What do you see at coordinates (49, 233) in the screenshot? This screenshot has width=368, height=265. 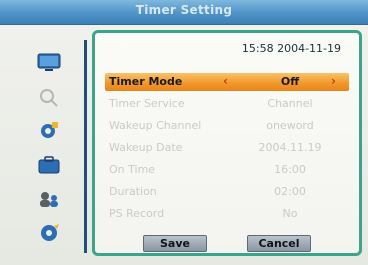 I see `media-icon` at bounding box center [49, 233].